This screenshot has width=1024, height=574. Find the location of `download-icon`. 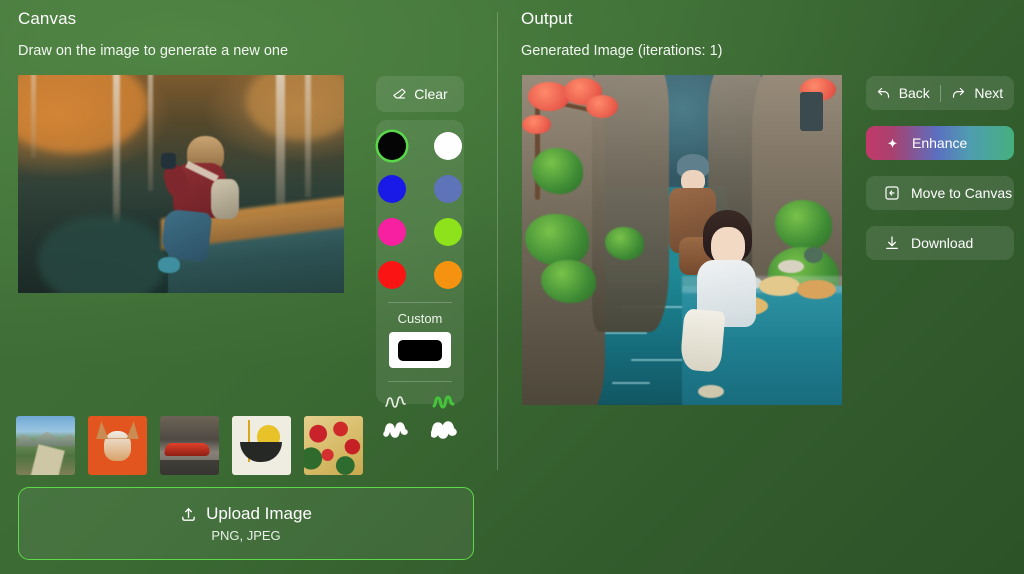

download-icon is located at coordinates (892, 243).